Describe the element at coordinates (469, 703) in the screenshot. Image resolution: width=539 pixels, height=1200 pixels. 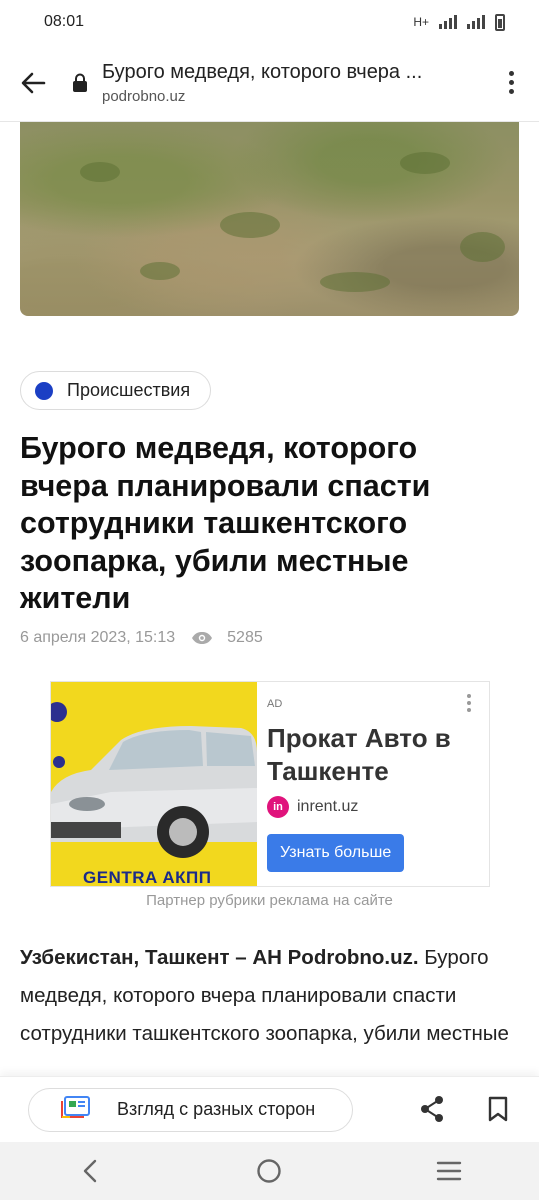
I see `ad-options-icon` at that location.